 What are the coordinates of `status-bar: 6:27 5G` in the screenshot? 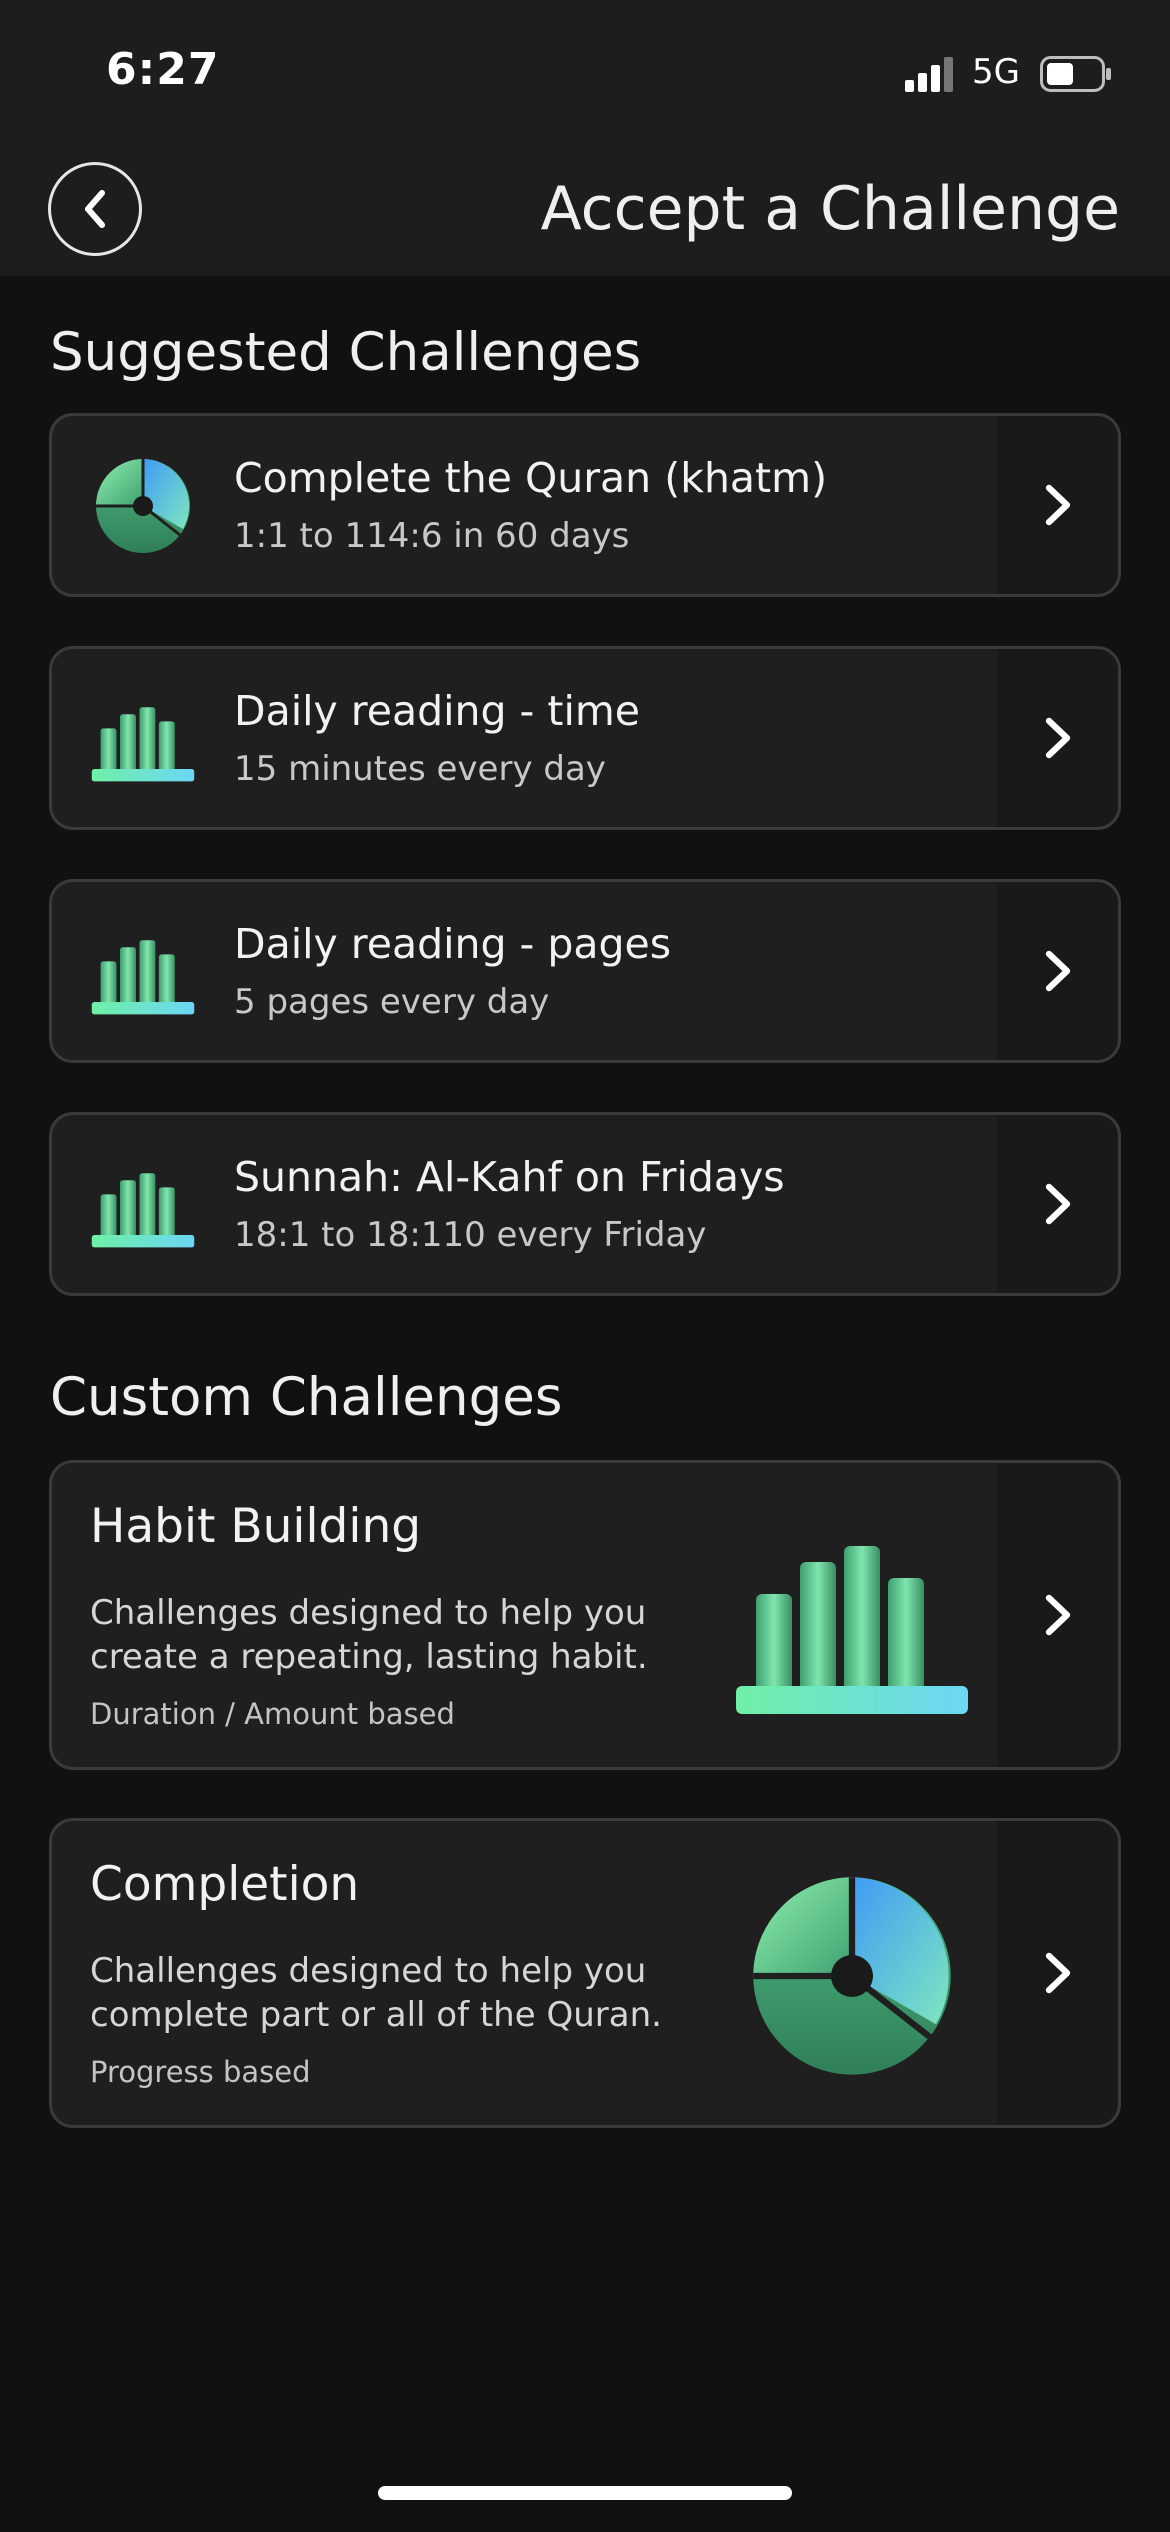 It's located at (585, 75).